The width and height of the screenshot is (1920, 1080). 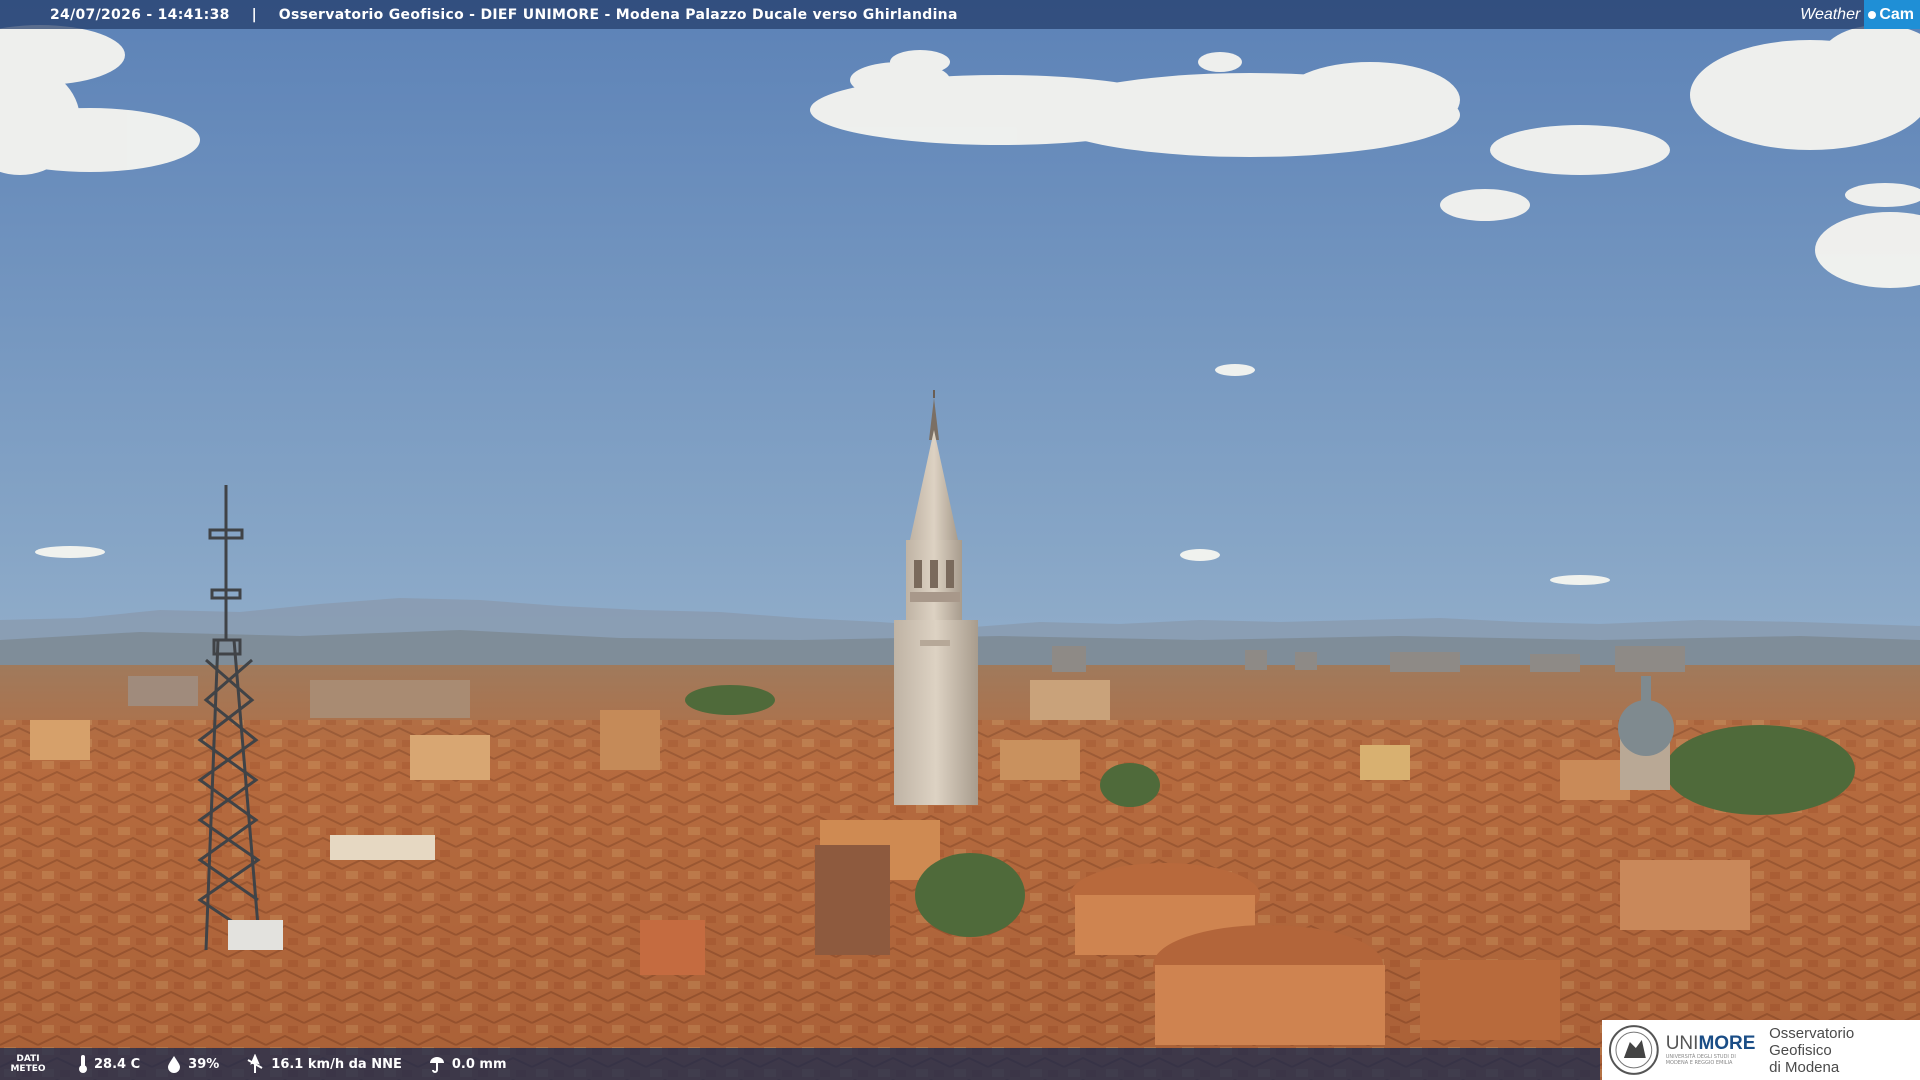 What do you see at coordinates (140, 14) in the screenshot?
I see `timestamp: 24/07/2026 - 14:41:38` at bounding box center [140, 14].